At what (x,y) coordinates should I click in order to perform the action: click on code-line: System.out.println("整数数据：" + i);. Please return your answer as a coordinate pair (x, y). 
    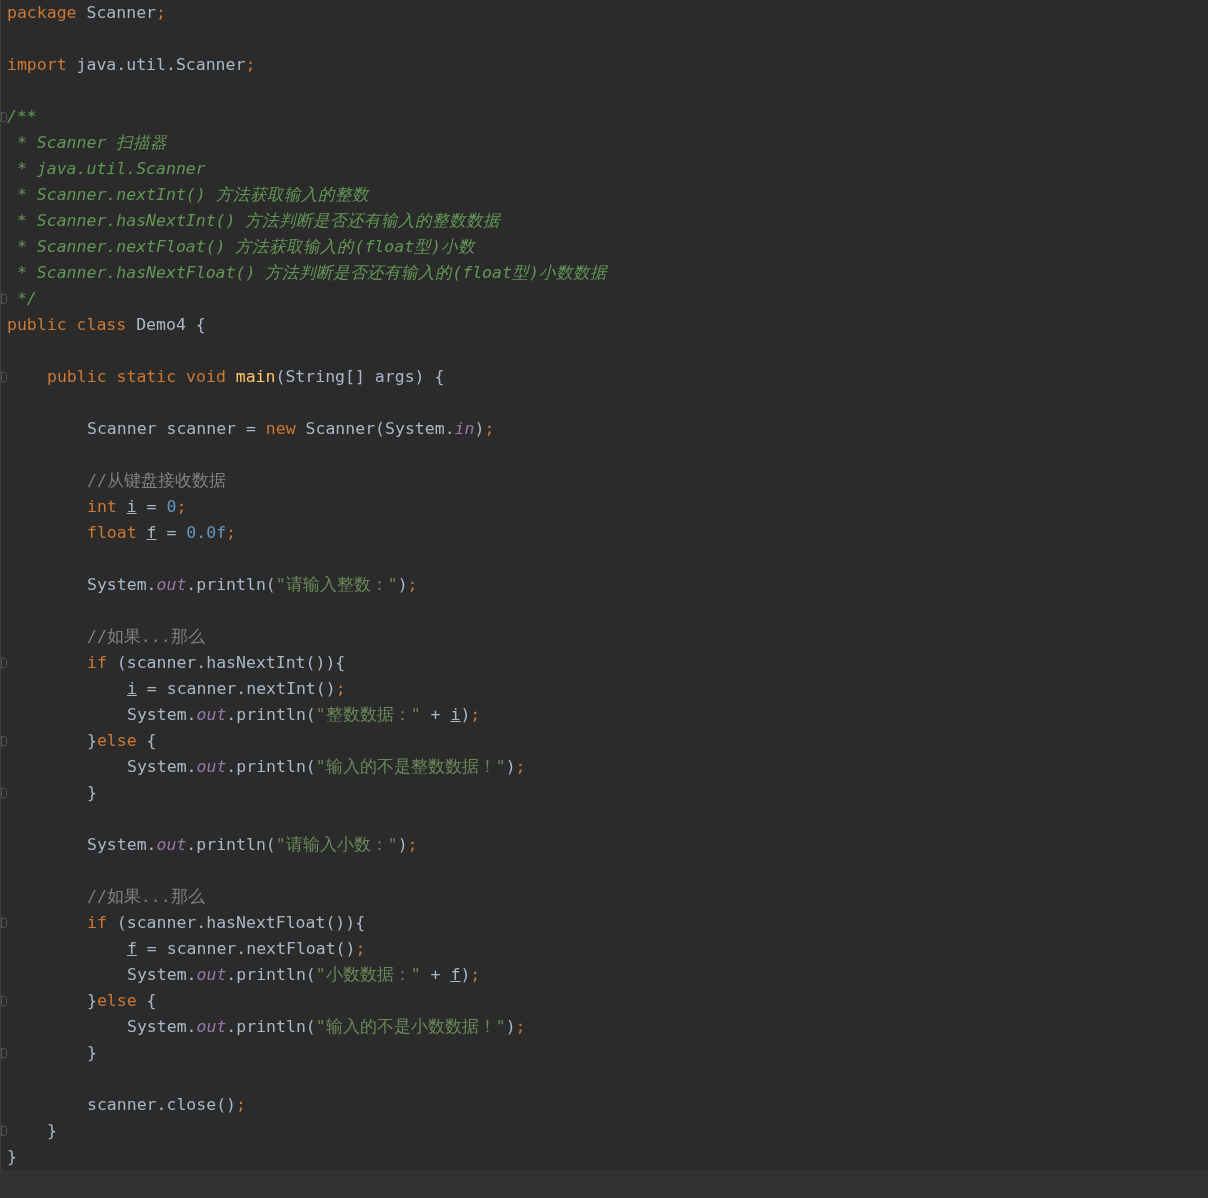
    Looking at the image, I should click on (304, 715).